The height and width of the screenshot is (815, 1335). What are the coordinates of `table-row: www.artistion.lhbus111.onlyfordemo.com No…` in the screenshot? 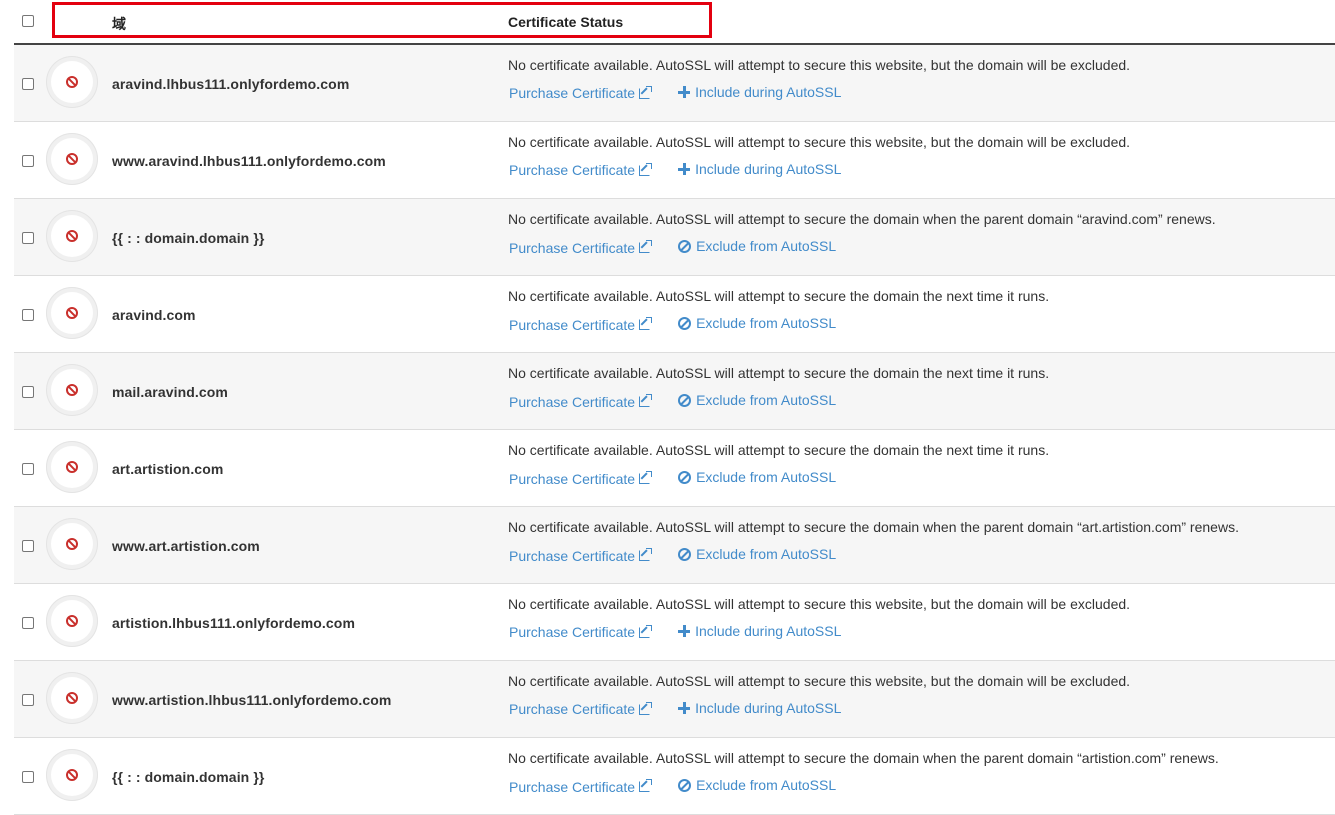 It's located at (674, 699).